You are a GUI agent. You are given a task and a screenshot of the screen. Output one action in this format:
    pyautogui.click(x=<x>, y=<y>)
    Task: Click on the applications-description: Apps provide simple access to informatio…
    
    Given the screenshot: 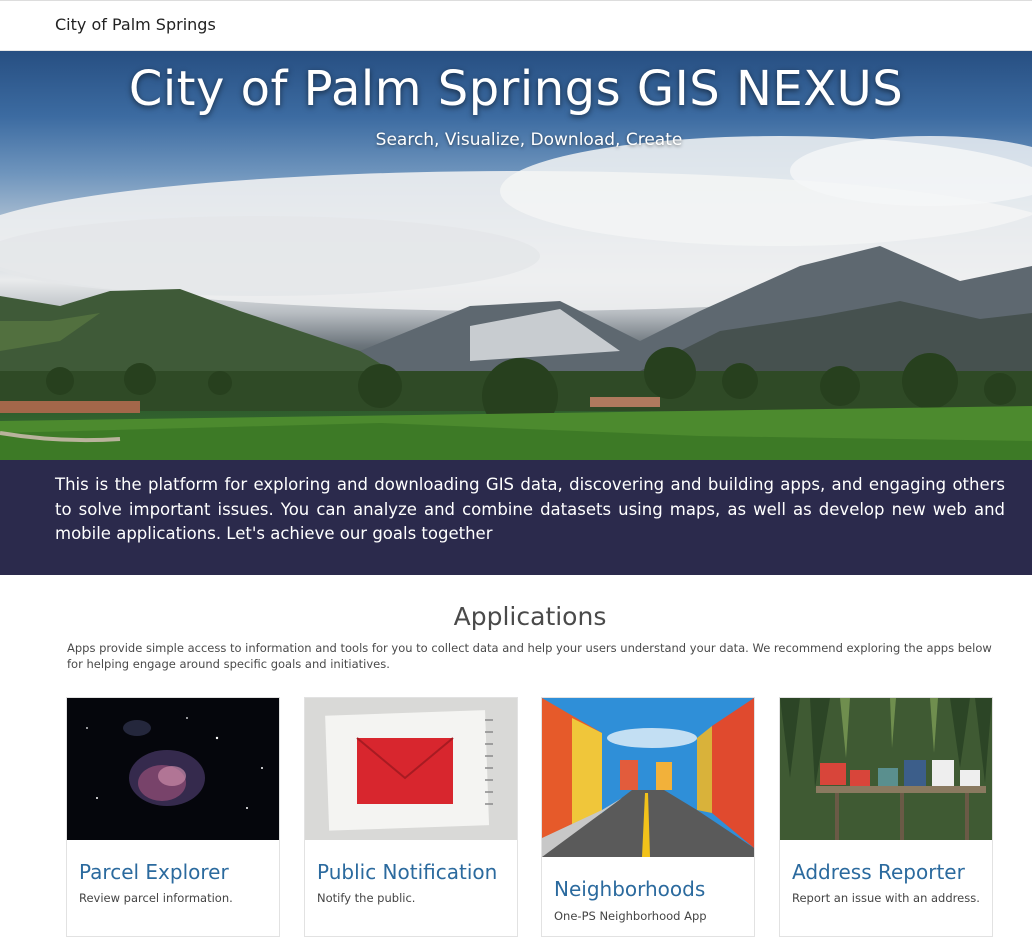 What is the action you would take?
    pyautogui.click(x=529, y=656)
    